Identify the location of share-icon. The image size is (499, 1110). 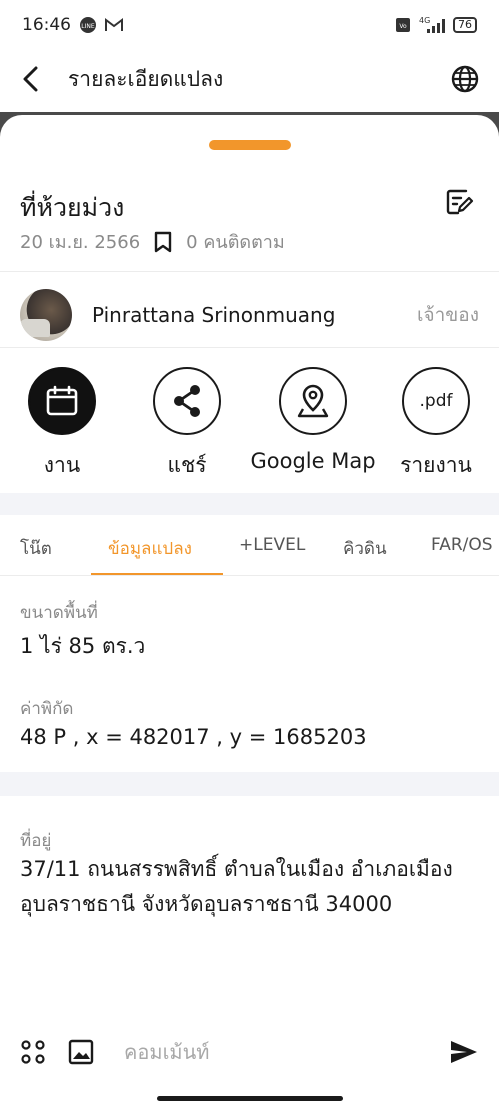
(187, 401).